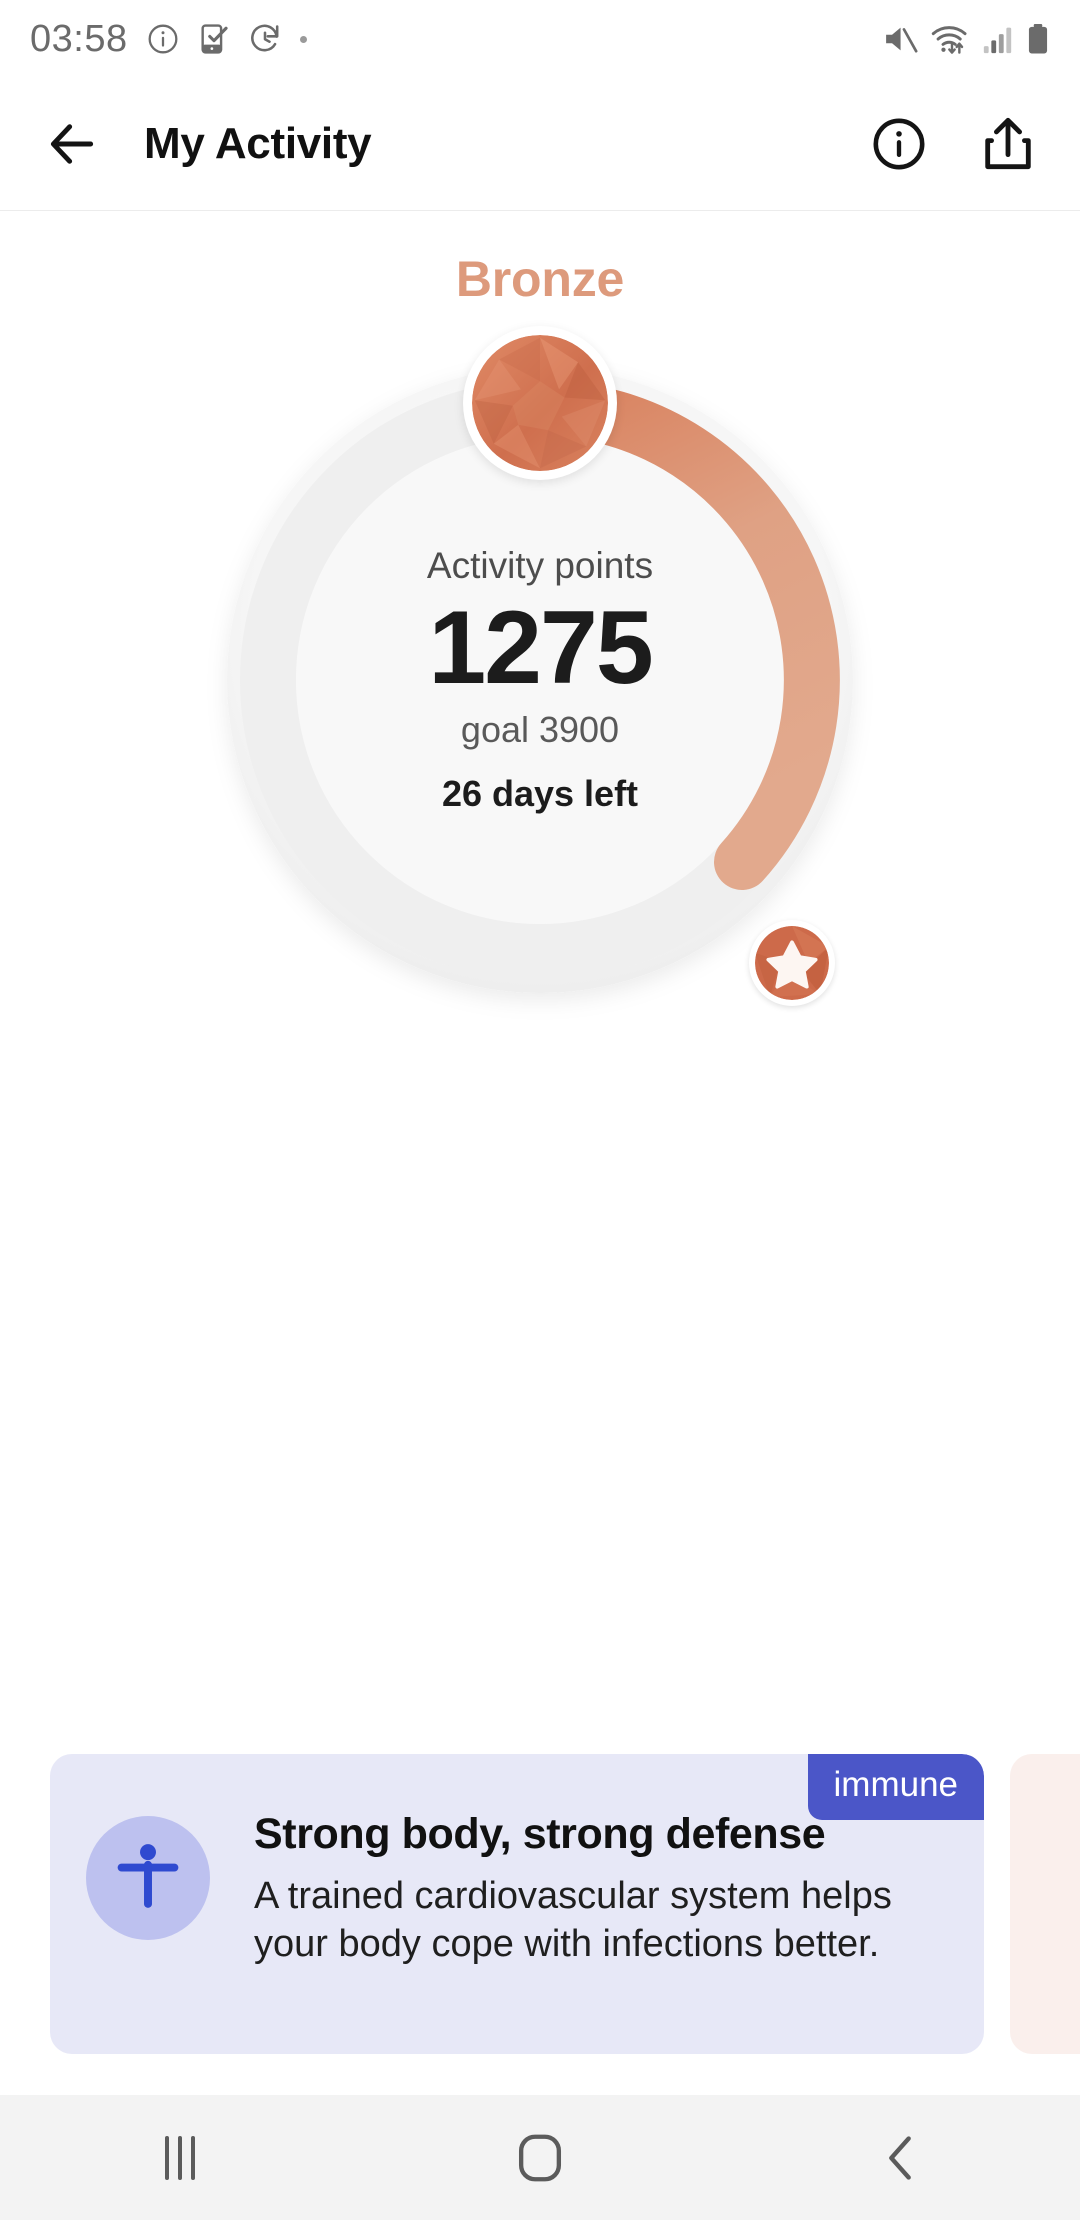 The image size is (1080, 2220). What do you see at coordinates (1038, 38) in the screenshot?
I see `battery-full-icon` at bounding box center [1038, 38].